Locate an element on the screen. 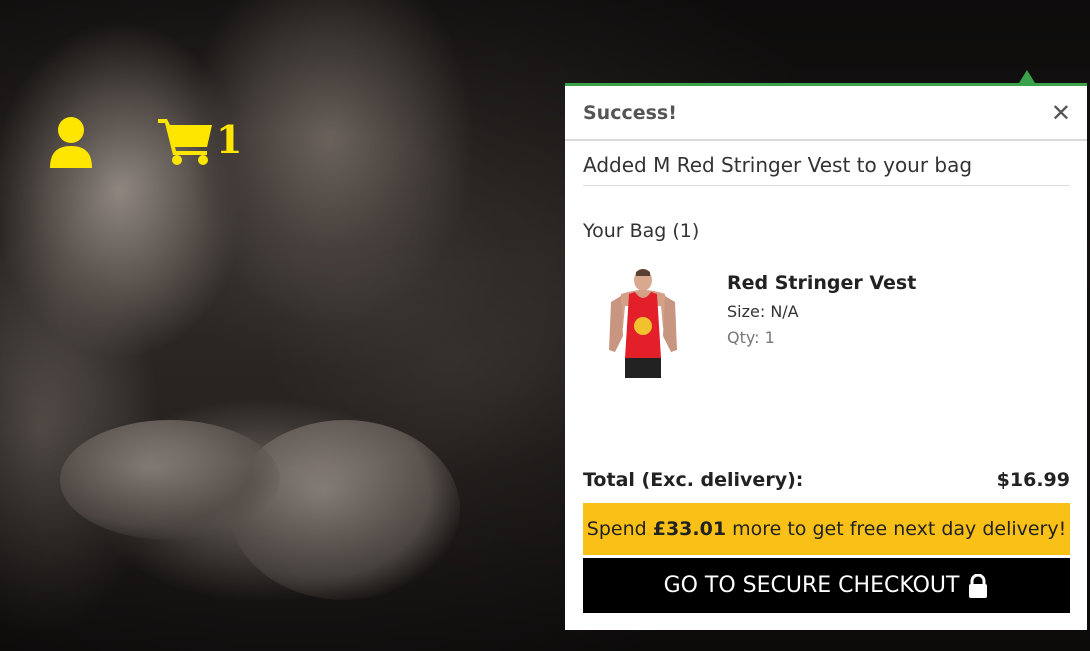 This screenshot has height=651, width=1090. bag-item: Red Stringer Vest Size: N/A Qty: 1 is located at coordinates (826, 312).